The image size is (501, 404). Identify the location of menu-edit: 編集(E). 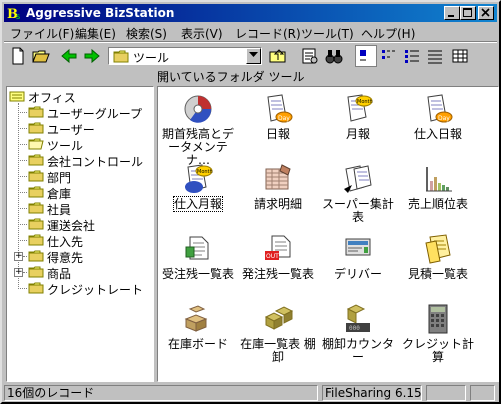
(95, 33).